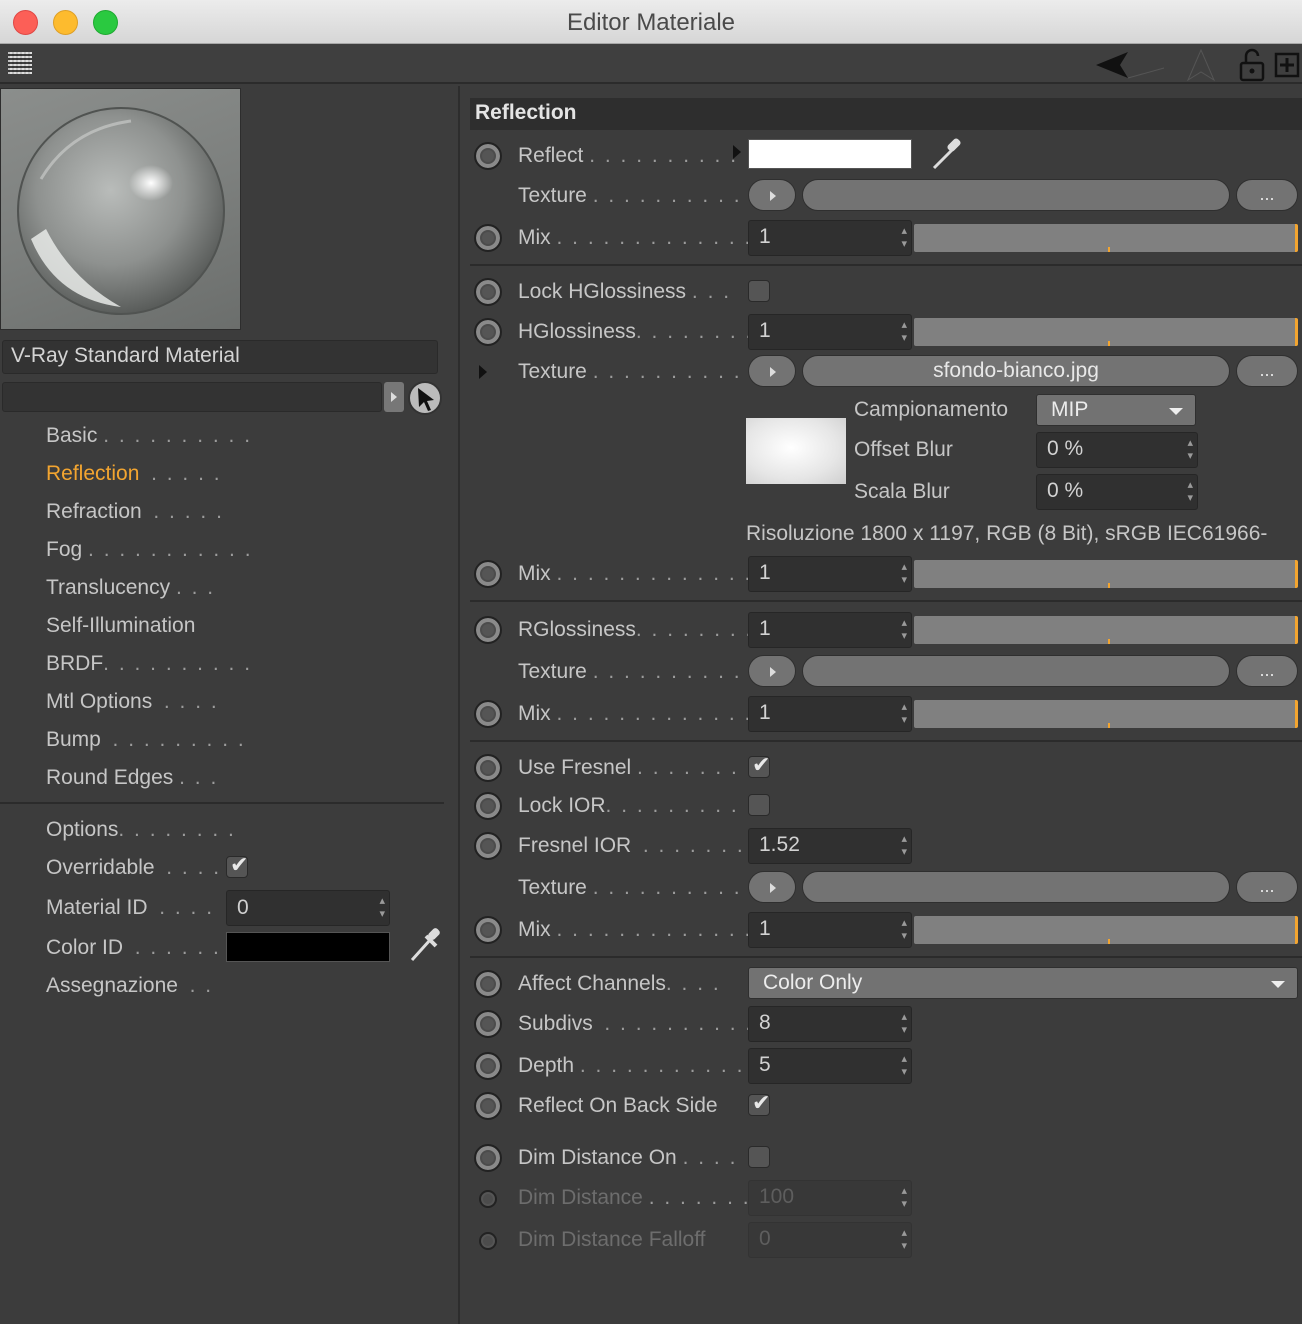 The height and width of the screenshot is (1324, 1302). Describe the element at coordinates (132, 781) in the screenshot. I see `nav-item-round-edges: Round Edges . . .` at that location.